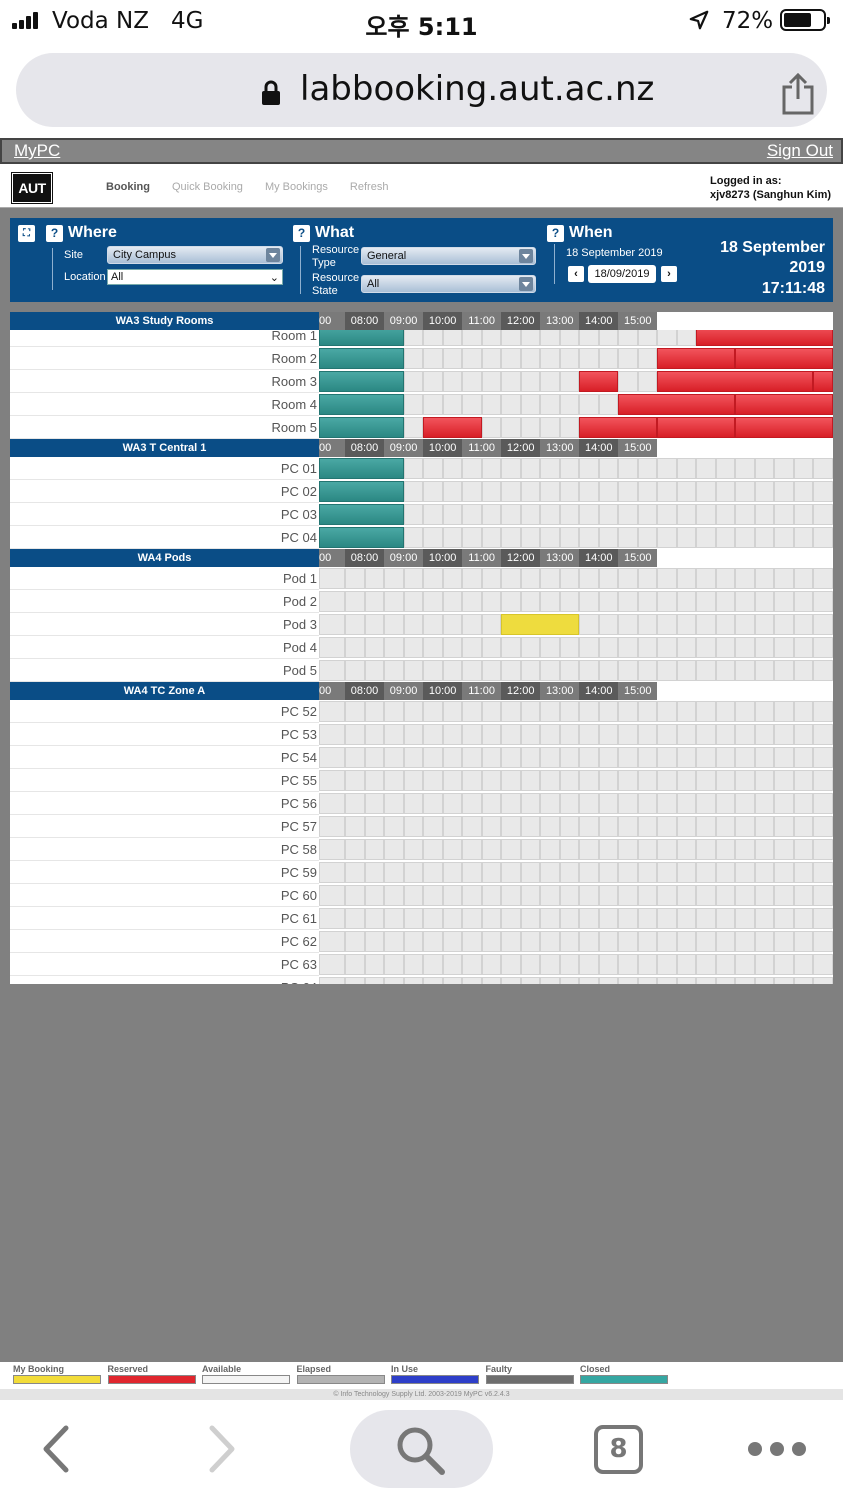  I want to click on site-select: City Campus, so click(195, 255).